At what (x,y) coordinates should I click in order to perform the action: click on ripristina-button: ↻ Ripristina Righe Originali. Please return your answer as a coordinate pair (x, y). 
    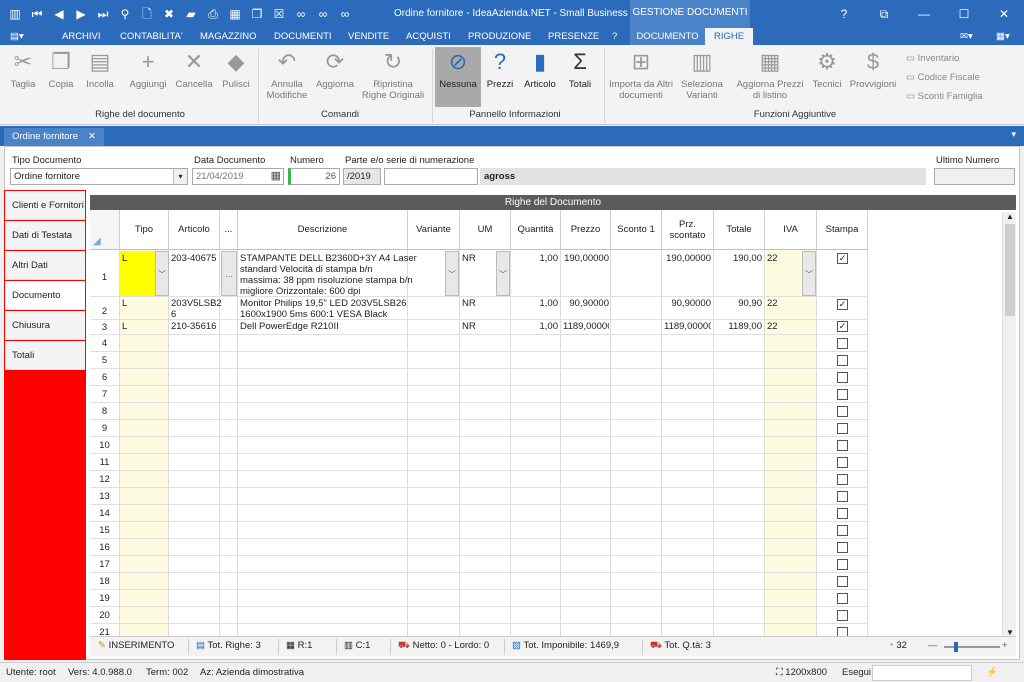
    Looking at the image, I should click on (393, 75).